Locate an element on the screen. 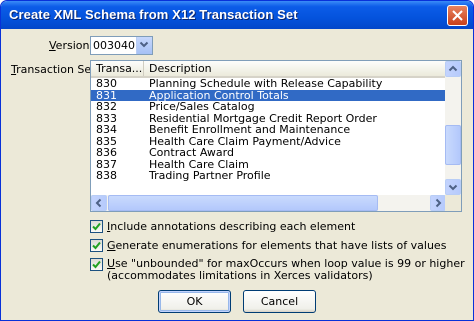 This screenshot has width=474, height=321. chevron-left-icon is located at coordinates (98, 203).